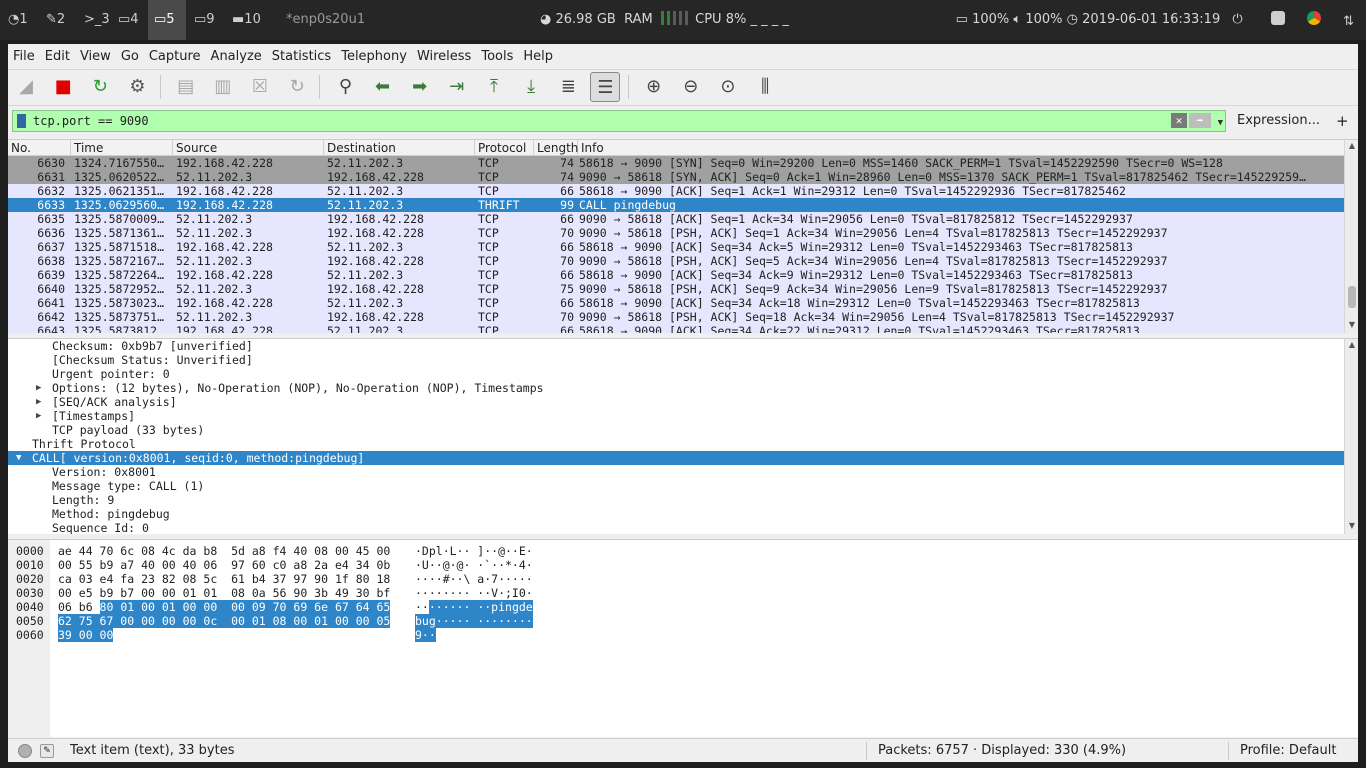  I want to click on save-file-button: ▥, so click(223, 87).